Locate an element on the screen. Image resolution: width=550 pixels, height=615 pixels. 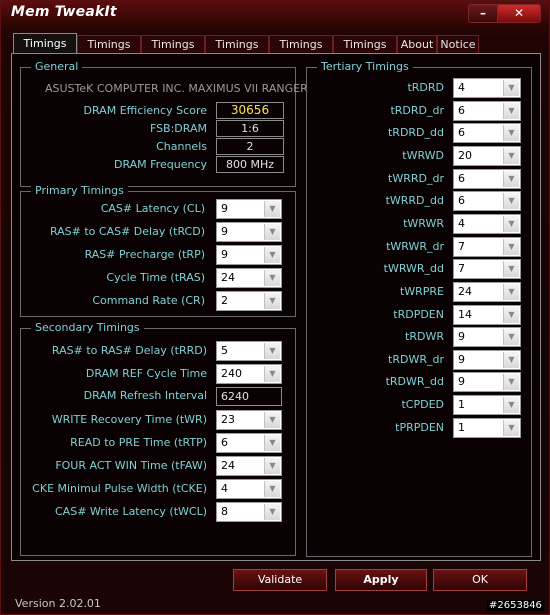
title-bar: Mem TweakIt – ✕ is located at coordinates (275, 14).